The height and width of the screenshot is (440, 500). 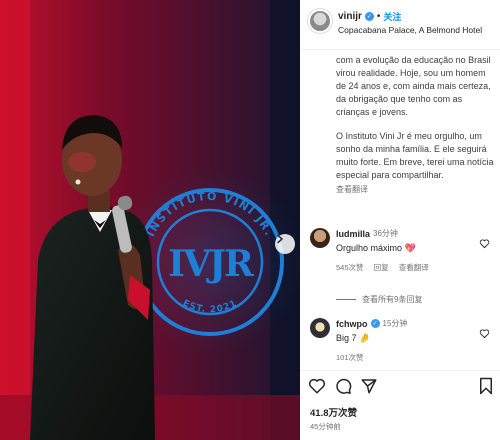 I want to click on post-time-ago: 45分钟前, so click(x=325, y=426).